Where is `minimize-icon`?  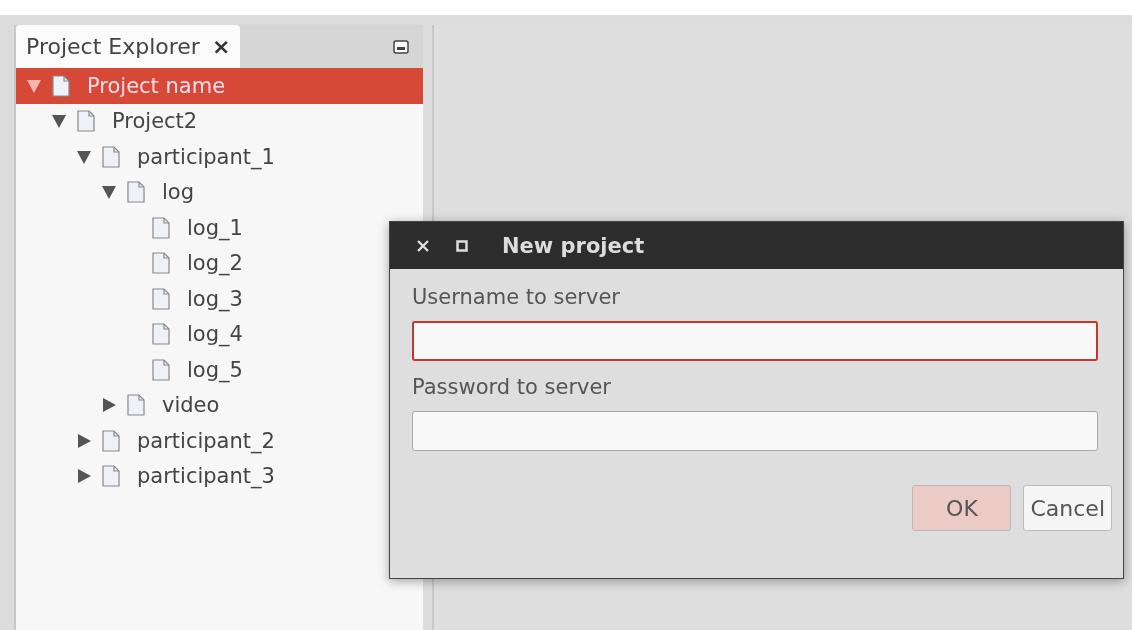 minimize-icon is located at coordinates (401, 46).